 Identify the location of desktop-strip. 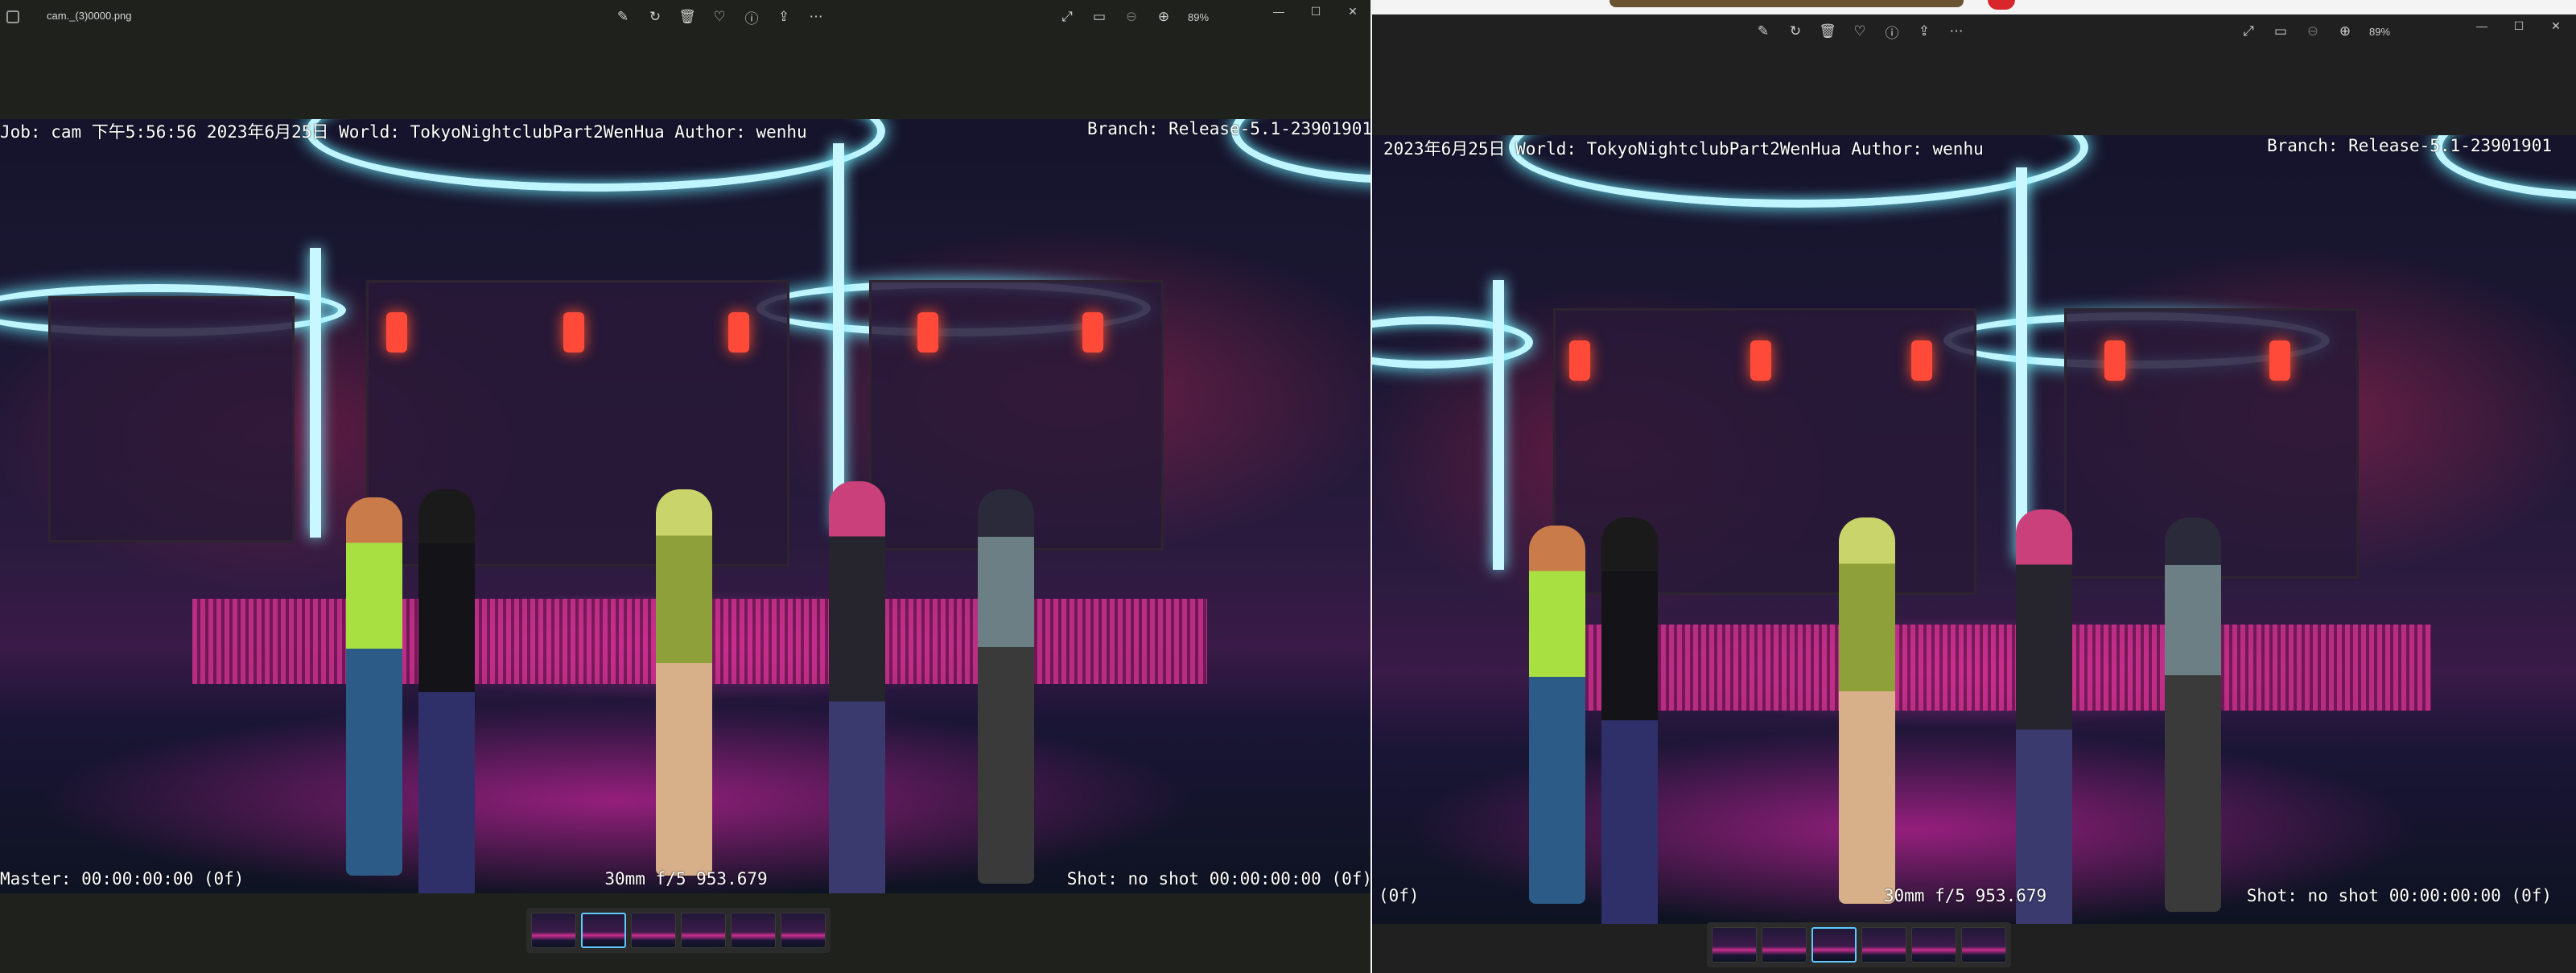
(1975, 7).